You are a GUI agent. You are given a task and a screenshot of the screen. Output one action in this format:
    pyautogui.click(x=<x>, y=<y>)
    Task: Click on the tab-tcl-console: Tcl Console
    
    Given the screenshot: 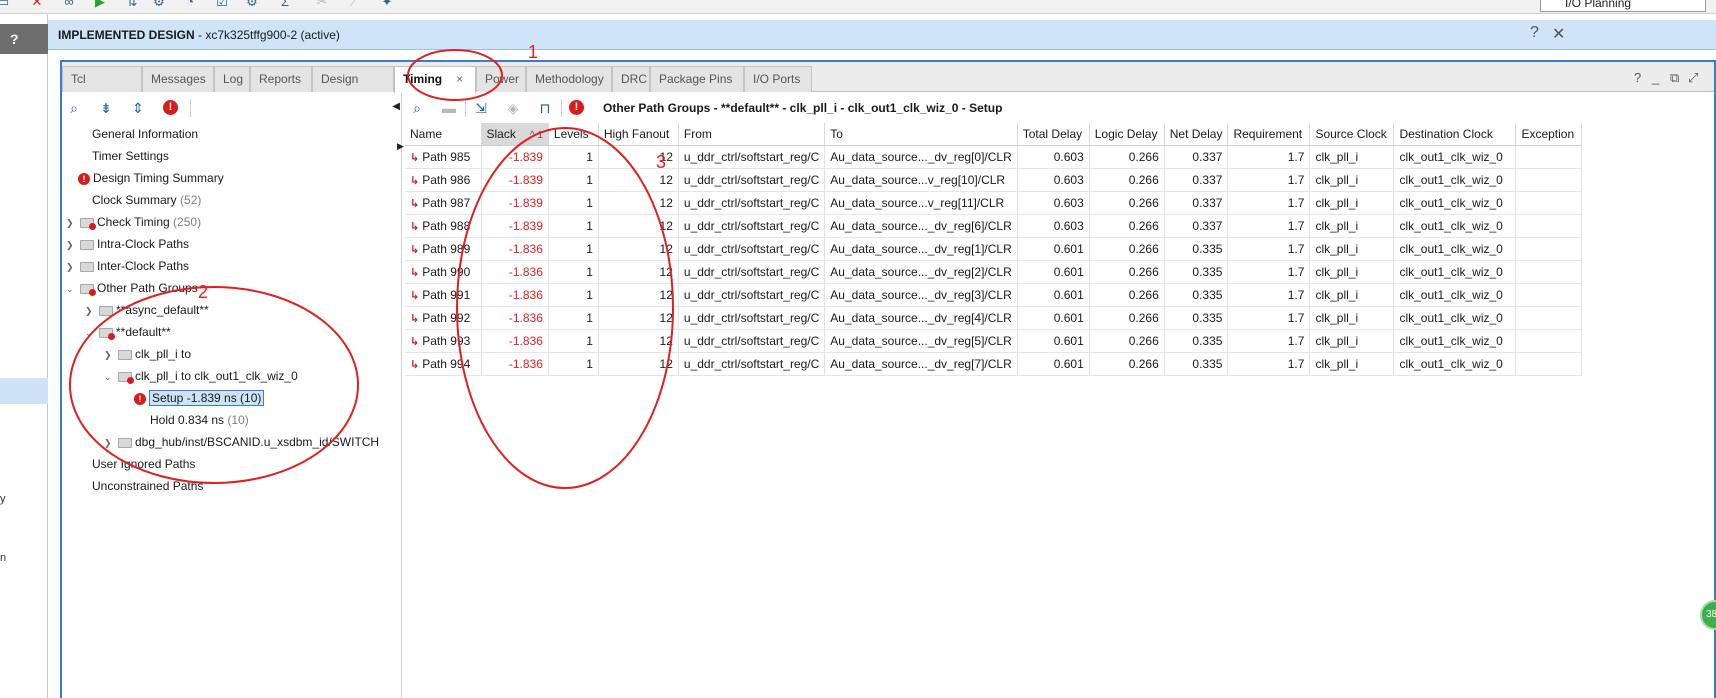 What is the action you would take?
    pyautogui.click(x=102, y=88)
    